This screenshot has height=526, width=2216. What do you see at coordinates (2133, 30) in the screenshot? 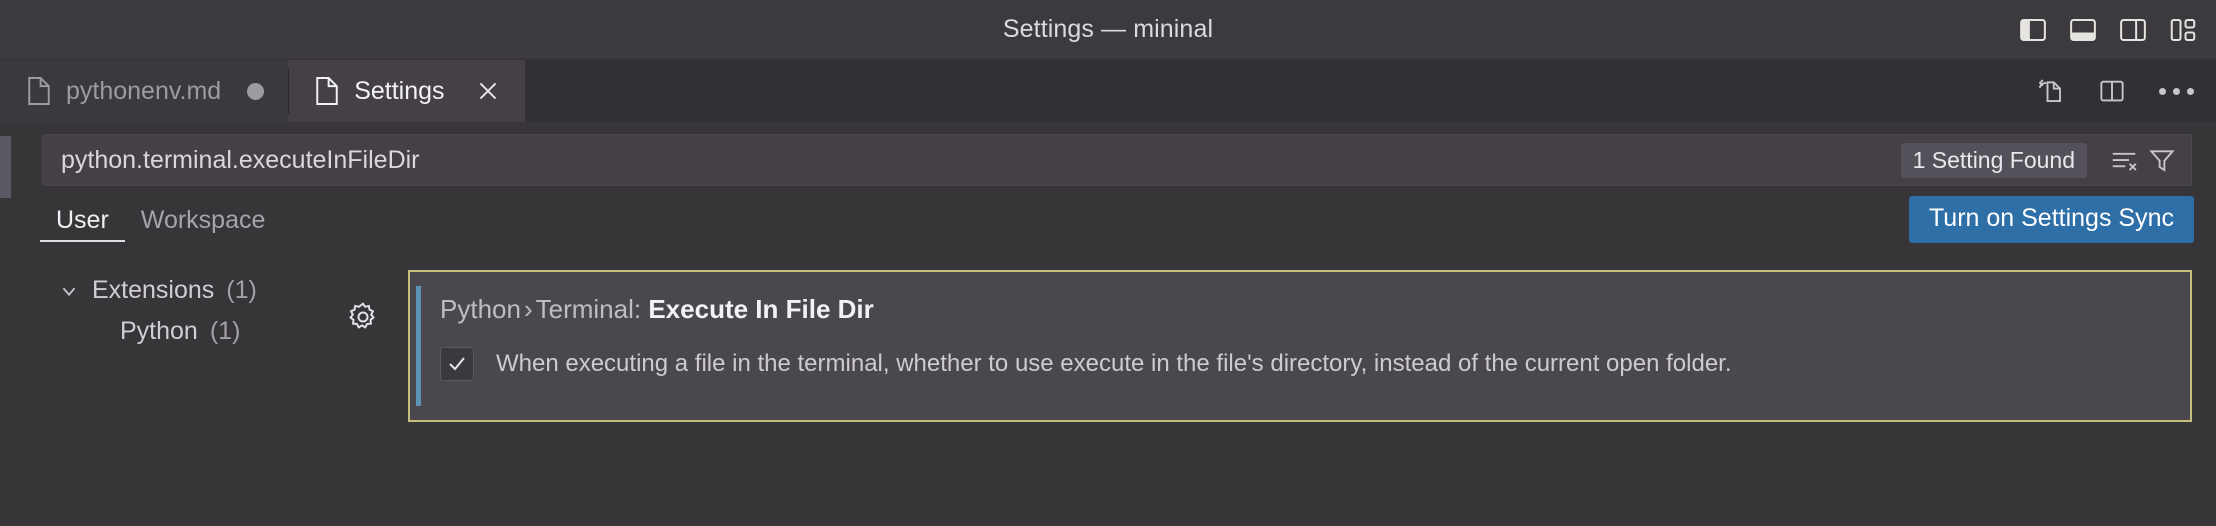
I see `toggle-secondary-sidebar-icon` at bounding box center [2133, 30].